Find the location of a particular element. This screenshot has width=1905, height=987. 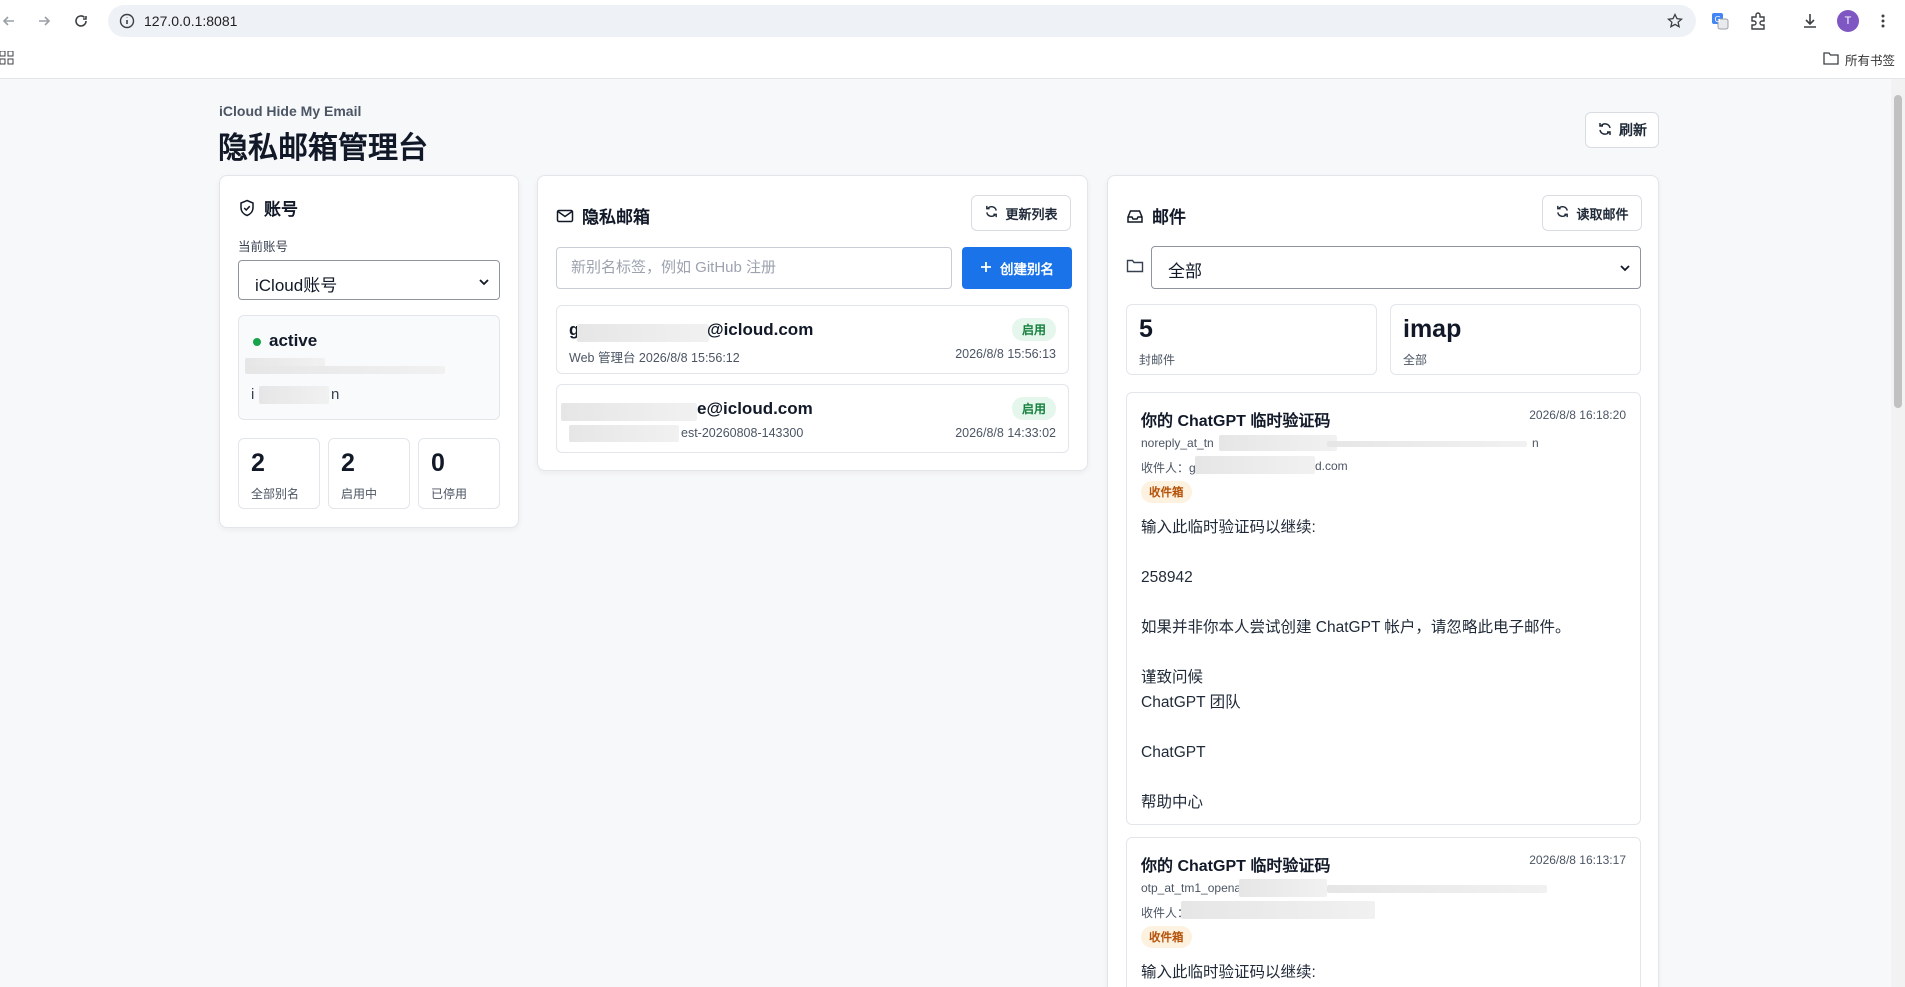

bookmark-star-icon is located at coordinates (1675, 21).